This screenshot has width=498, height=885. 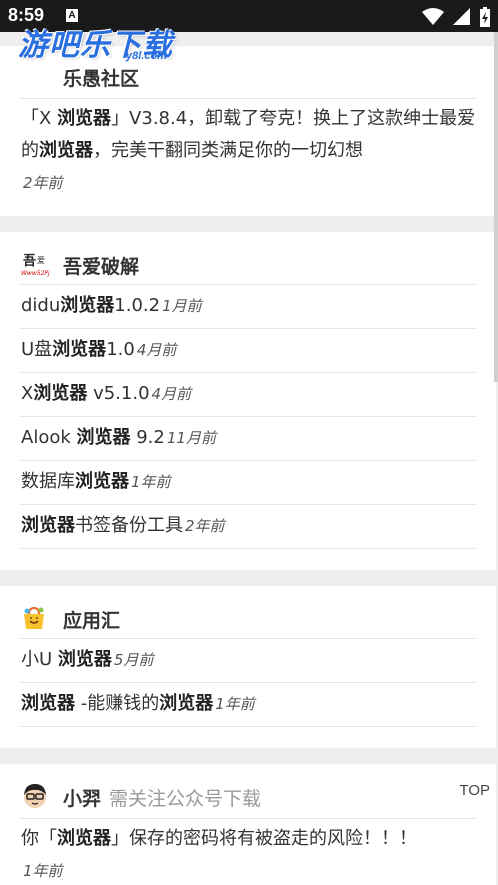 I want to click on watermark-logo: 游吧乐下载 y8l.com, so click(x=95, y=42).